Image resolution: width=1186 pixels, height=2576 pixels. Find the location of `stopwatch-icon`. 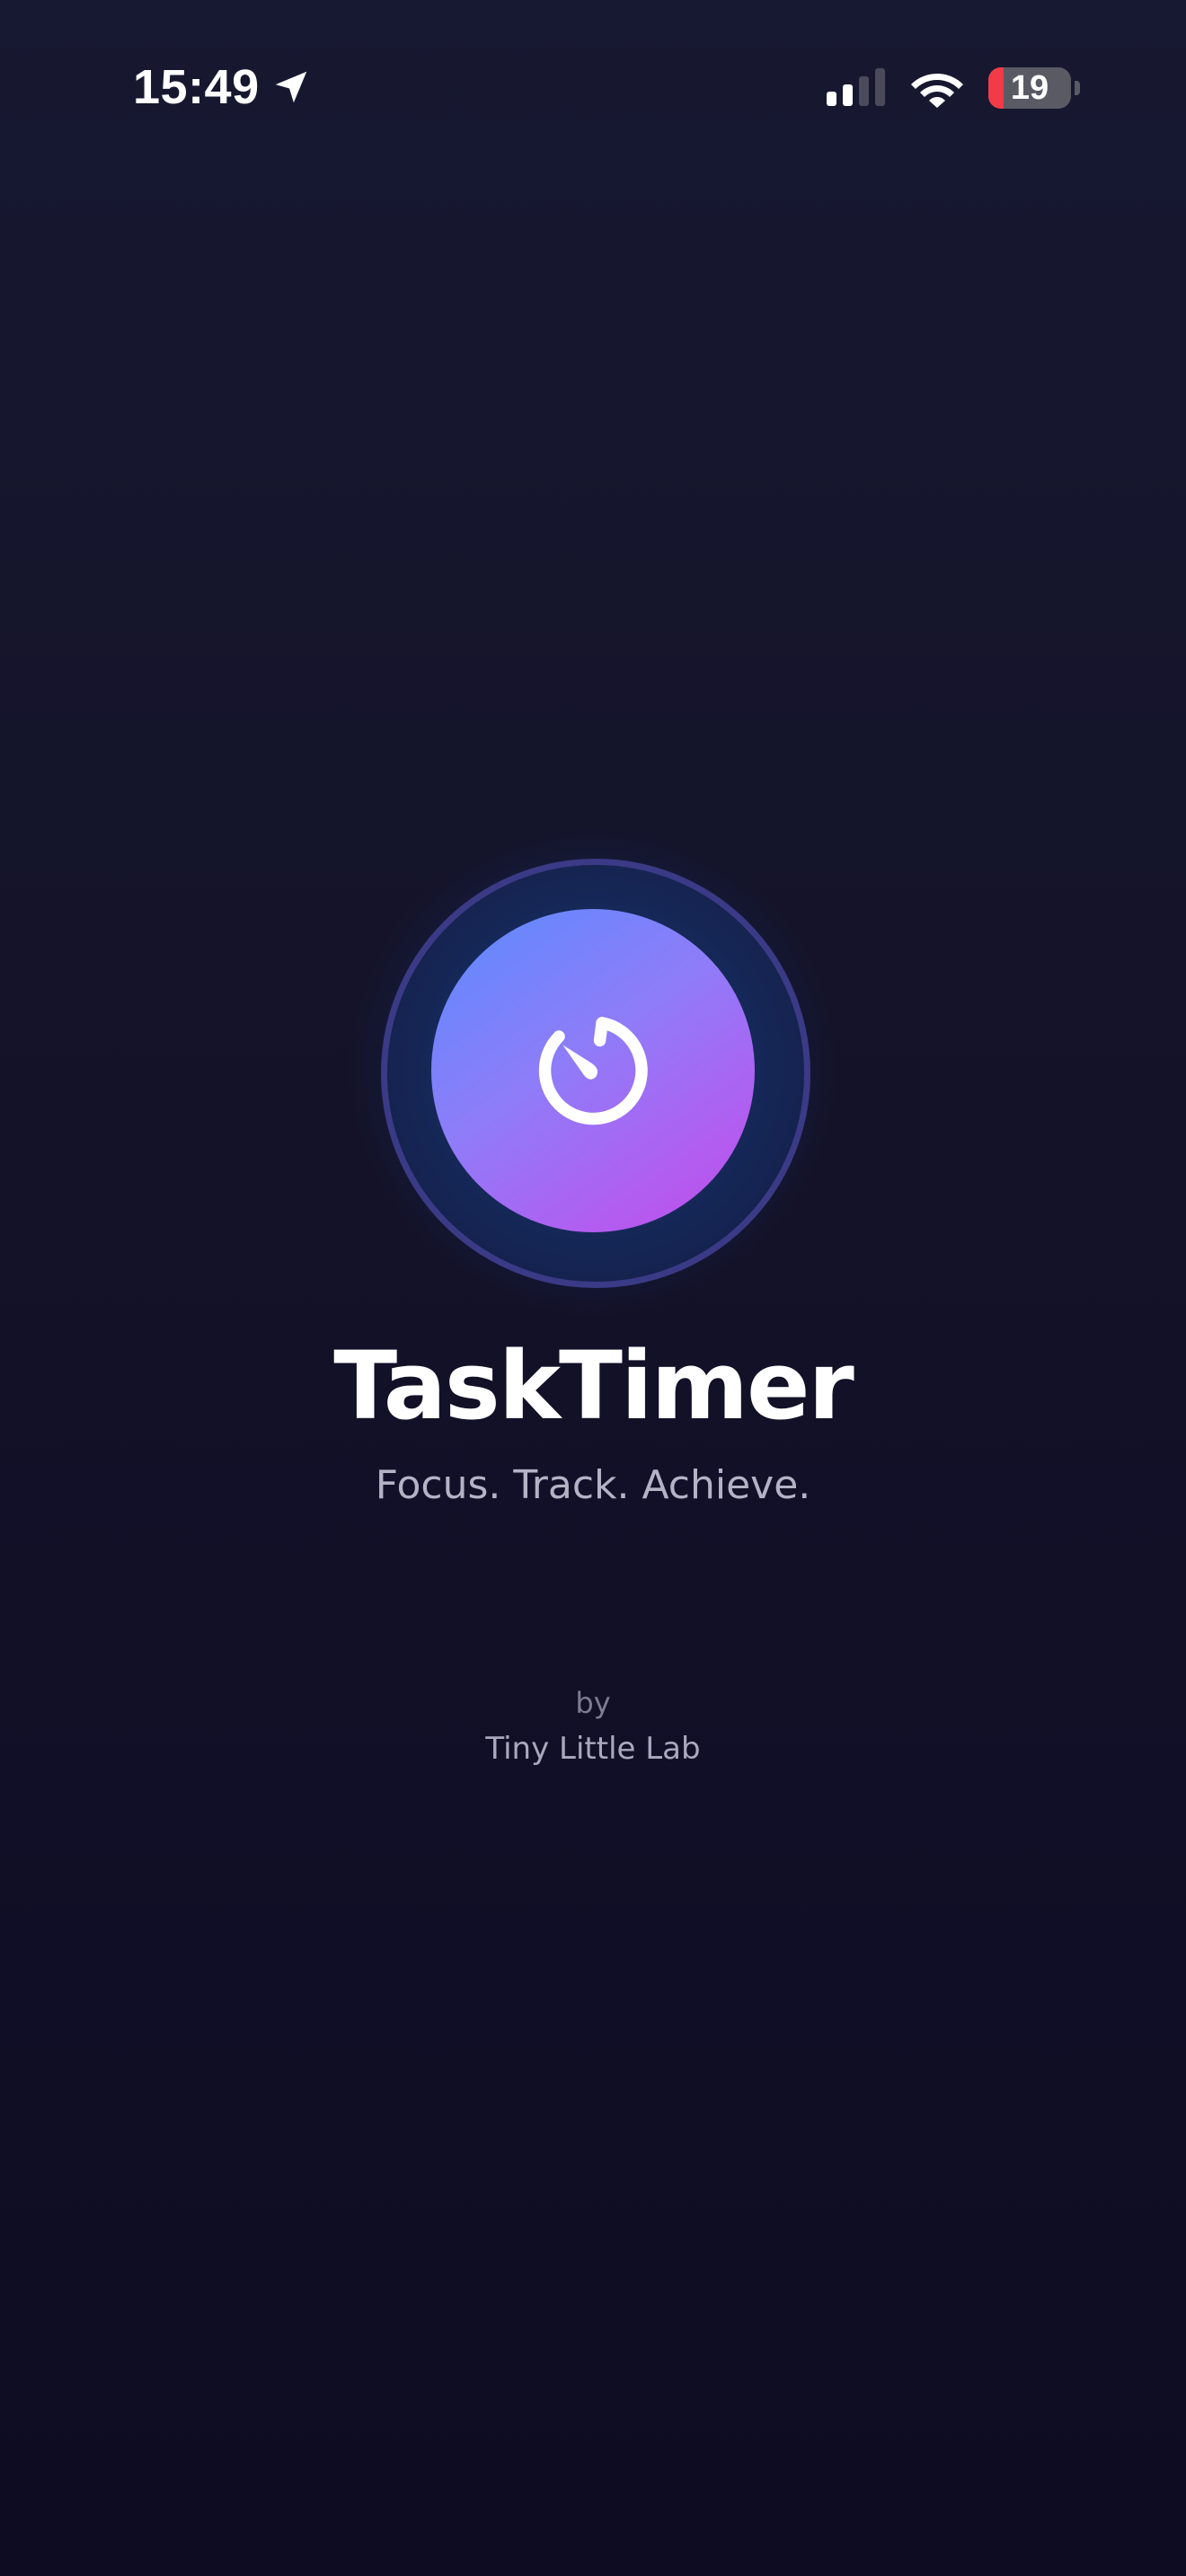

stopwatch-icon is located at coordinates (593, 1071).